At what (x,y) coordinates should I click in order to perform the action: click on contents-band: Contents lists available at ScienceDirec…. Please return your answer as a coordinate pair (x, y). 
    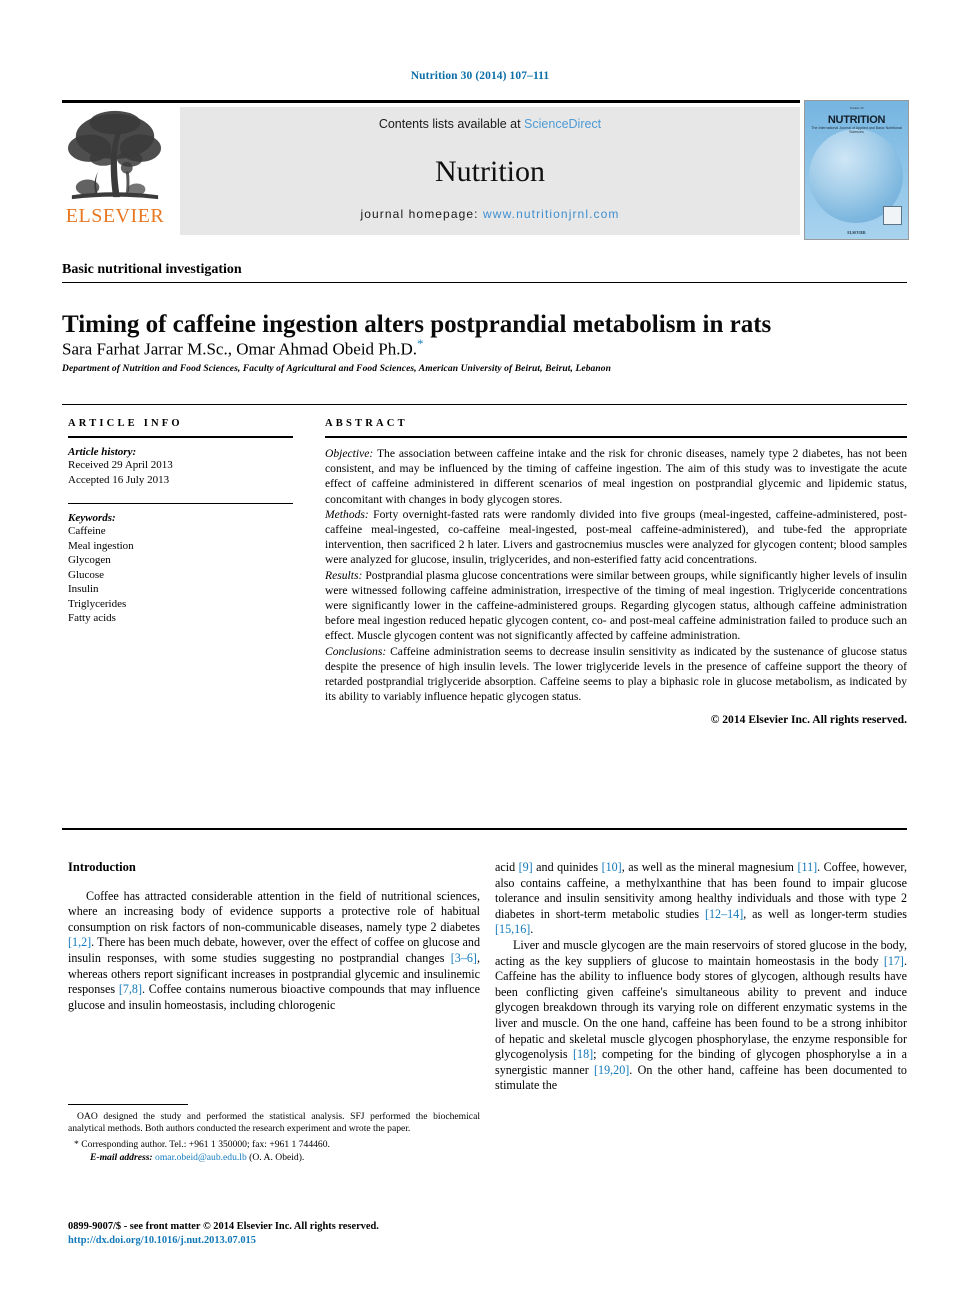
    Looking at the image, I should click on (490, 171).